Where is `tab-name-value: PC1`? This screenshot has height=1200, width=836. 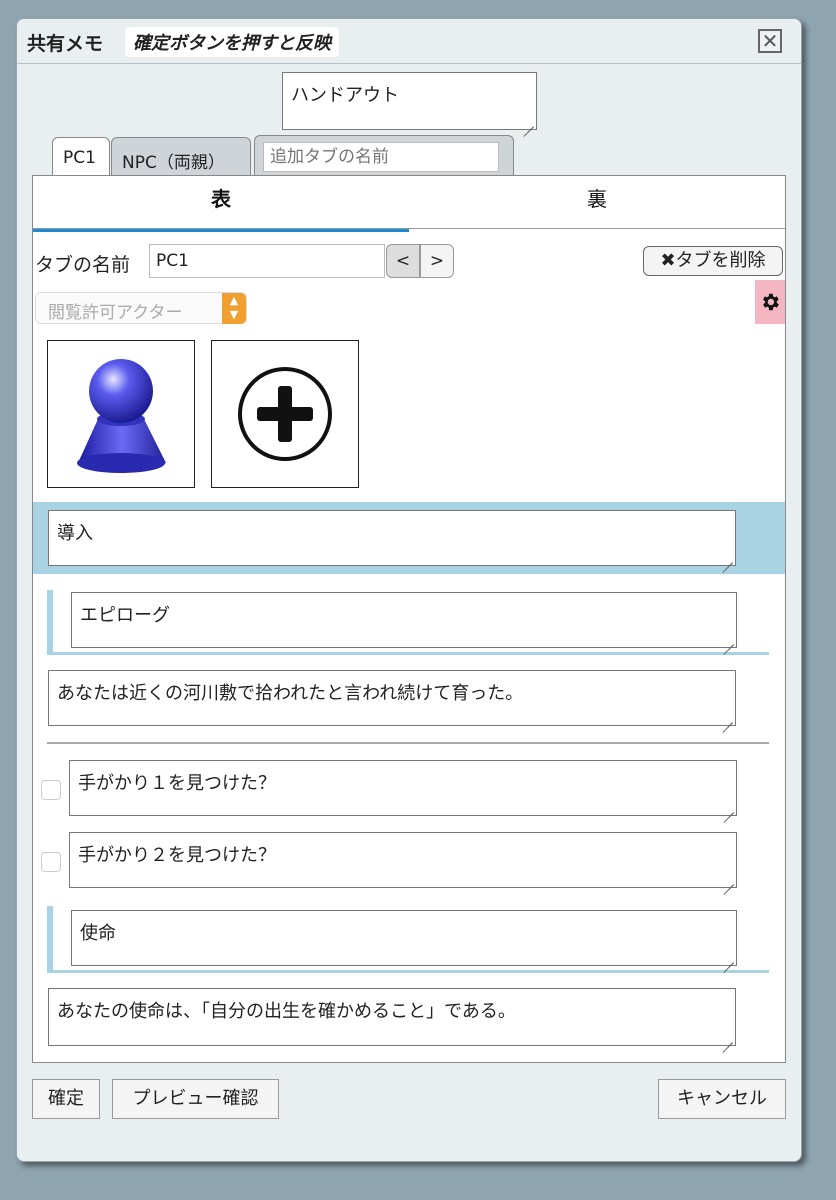
tab-name-value: PC1 is located at coordinates (172, 261).